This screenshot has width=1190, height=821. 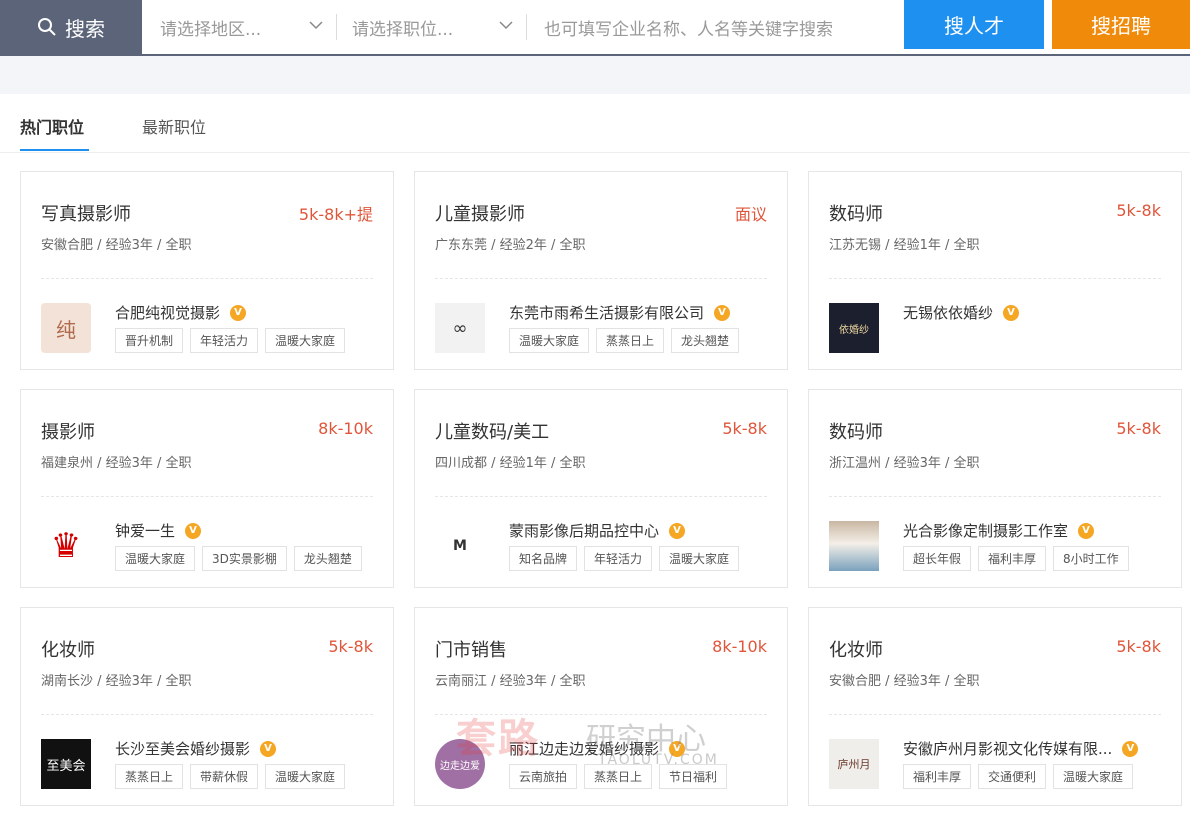 I want to click on company-tags: 蒸蒸日上 带薪休假 温暖大家庭, so click(x=233, y=776).